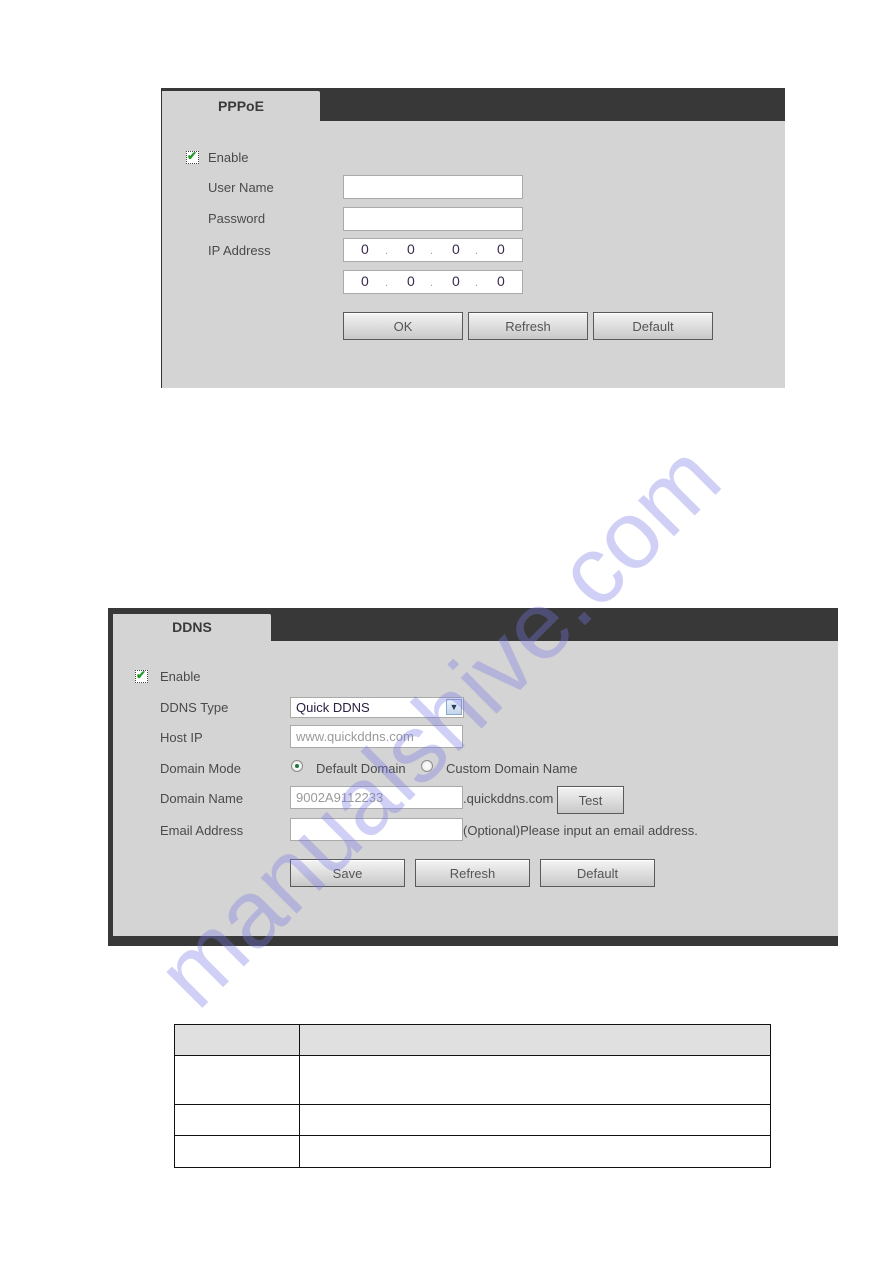 Image resolution: width=893 pixels, height=1263 pixels. What do you see at coordinates (192, 627) in the screenshot?
I see `tab-ddns: DDNS` at bounding box center [192, 627].